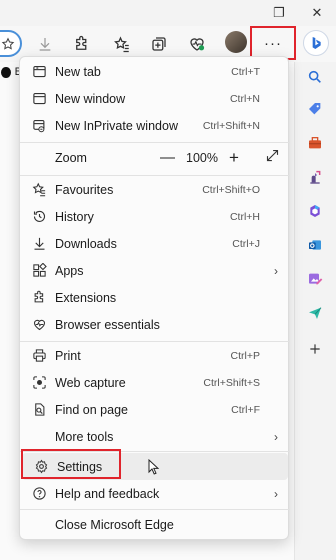  I want to click on menu-item-shortcut: Ctrl+Shift+S, so click(231, 382).